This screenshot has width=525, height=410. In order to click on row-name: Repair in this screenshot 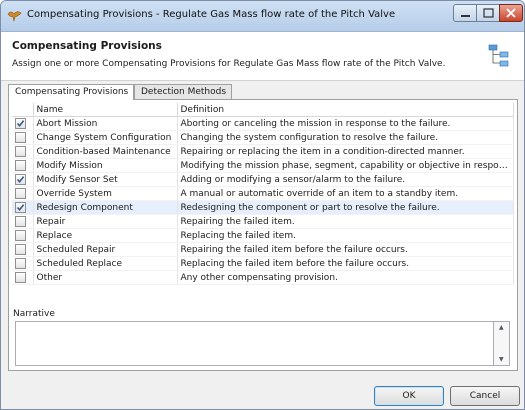, I will do `click(105, 221)`.